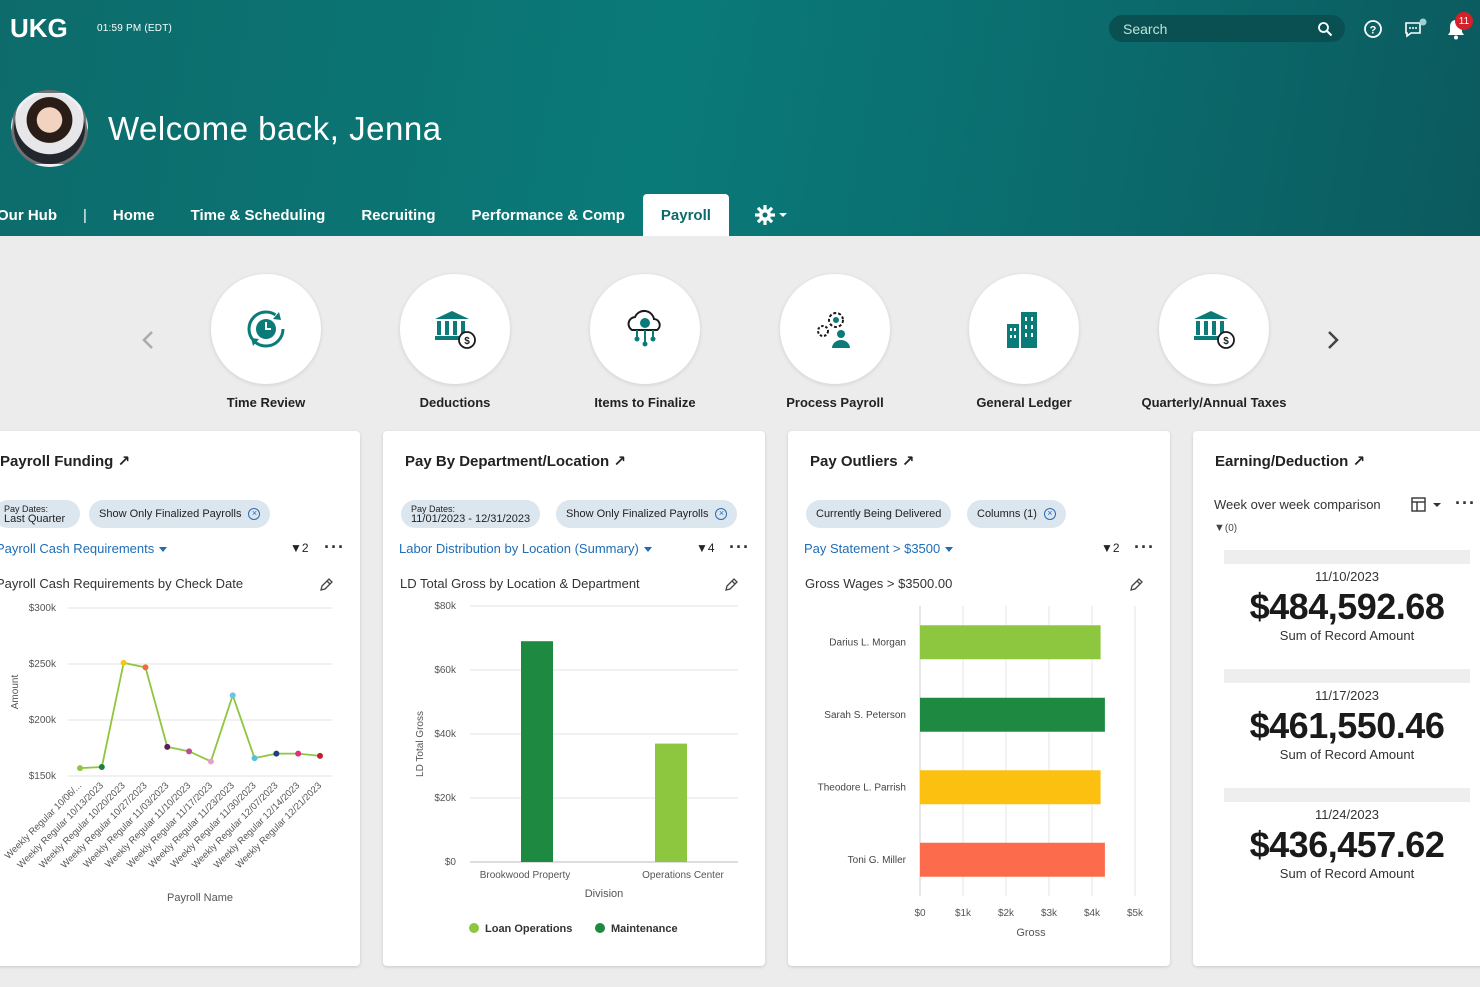  What do you see at coordinates (1290, 461) in the screenshot?
I see `earning-deduction-title: Earning/Deduction ↗` at bounding box center [1290, 461].